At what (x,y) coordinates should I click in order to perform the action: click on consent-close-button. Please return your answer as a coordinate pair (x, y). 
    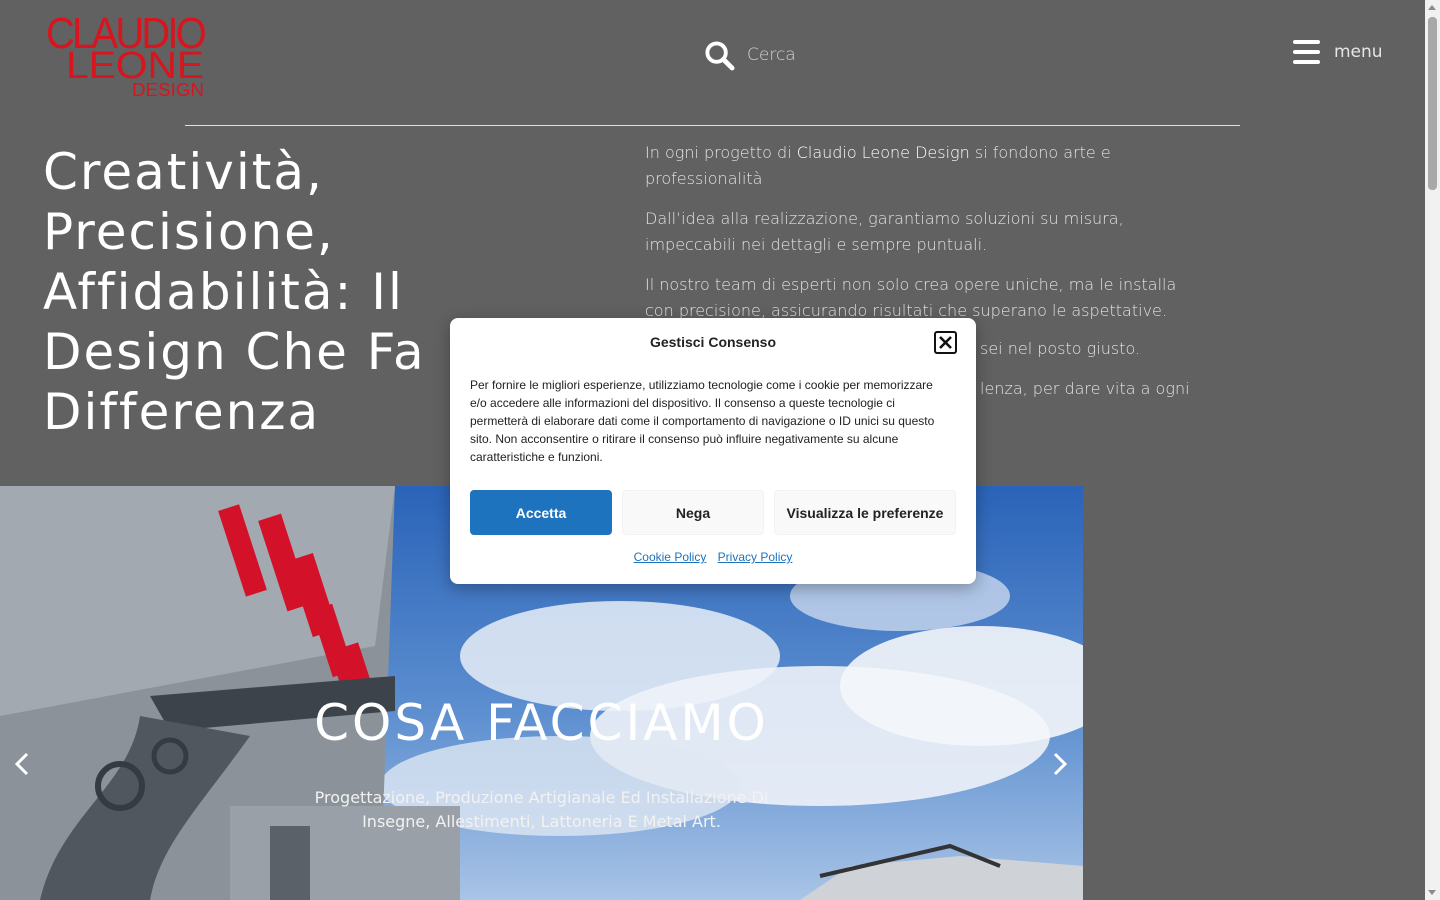
    Looking at the image, I should click on (945, 342).